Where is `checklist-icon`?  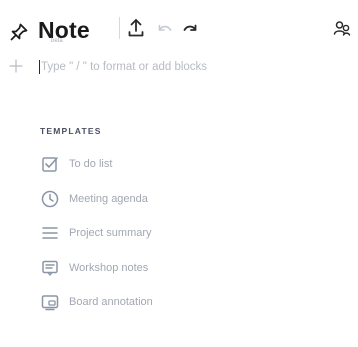 checklist-icon is located at coordinates (50, 164).